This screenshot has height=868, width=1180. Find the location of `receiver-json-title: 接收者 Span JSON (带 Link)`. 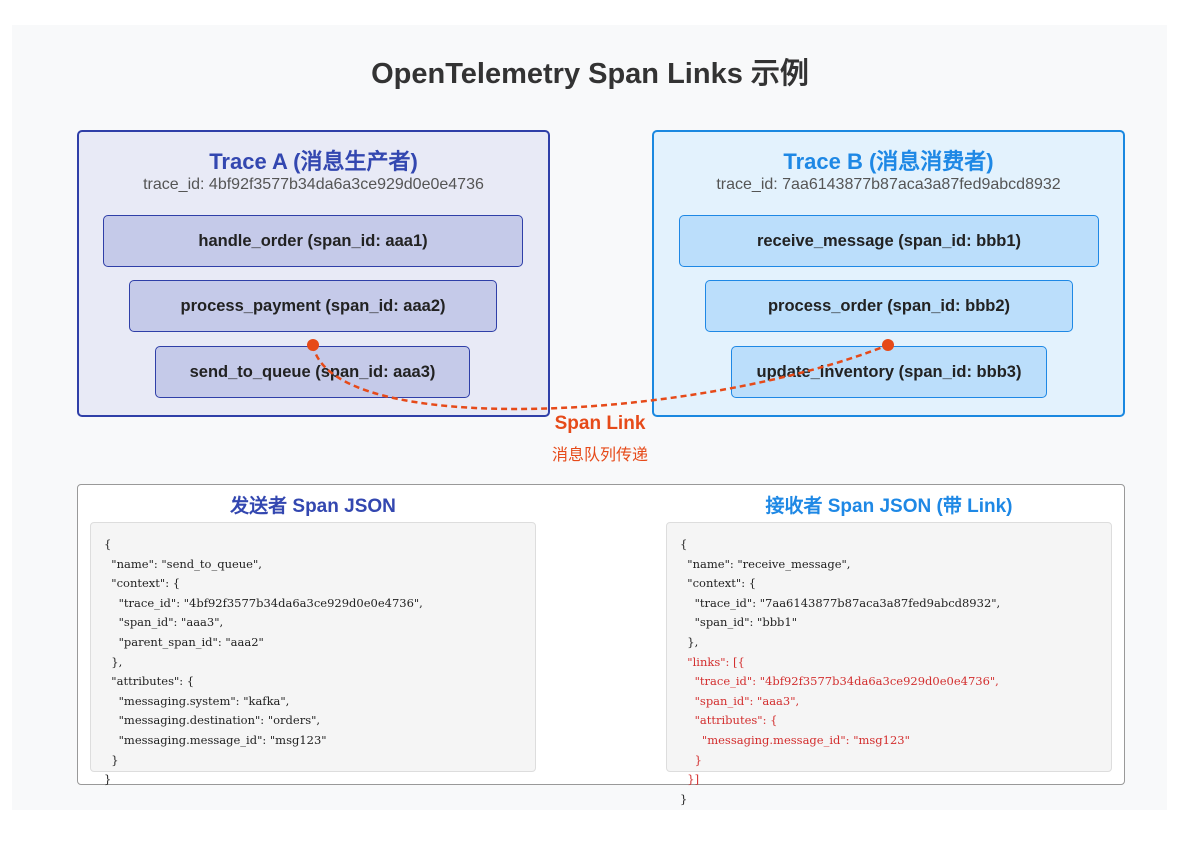

receiver-json-title: 接收者 Span JSON (带 Link) is located at coordinates (889, 506).